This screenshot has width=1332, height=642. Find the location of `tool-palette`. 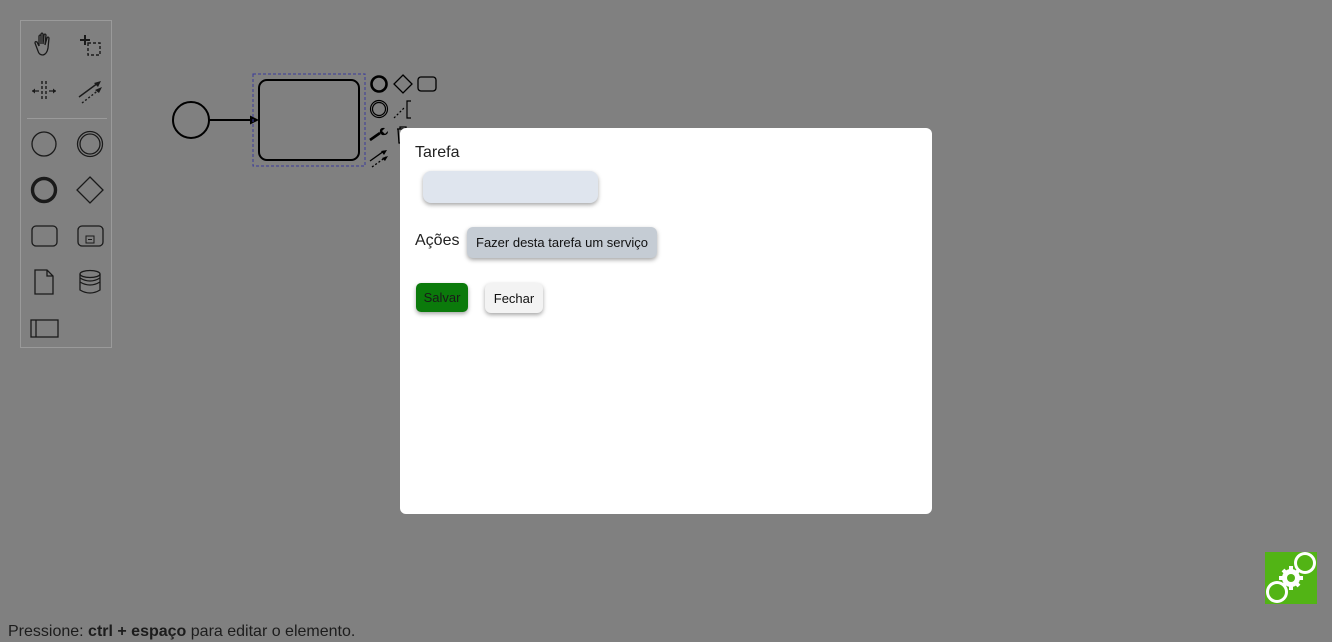

tool-palette is located at coordinates (66, 184).